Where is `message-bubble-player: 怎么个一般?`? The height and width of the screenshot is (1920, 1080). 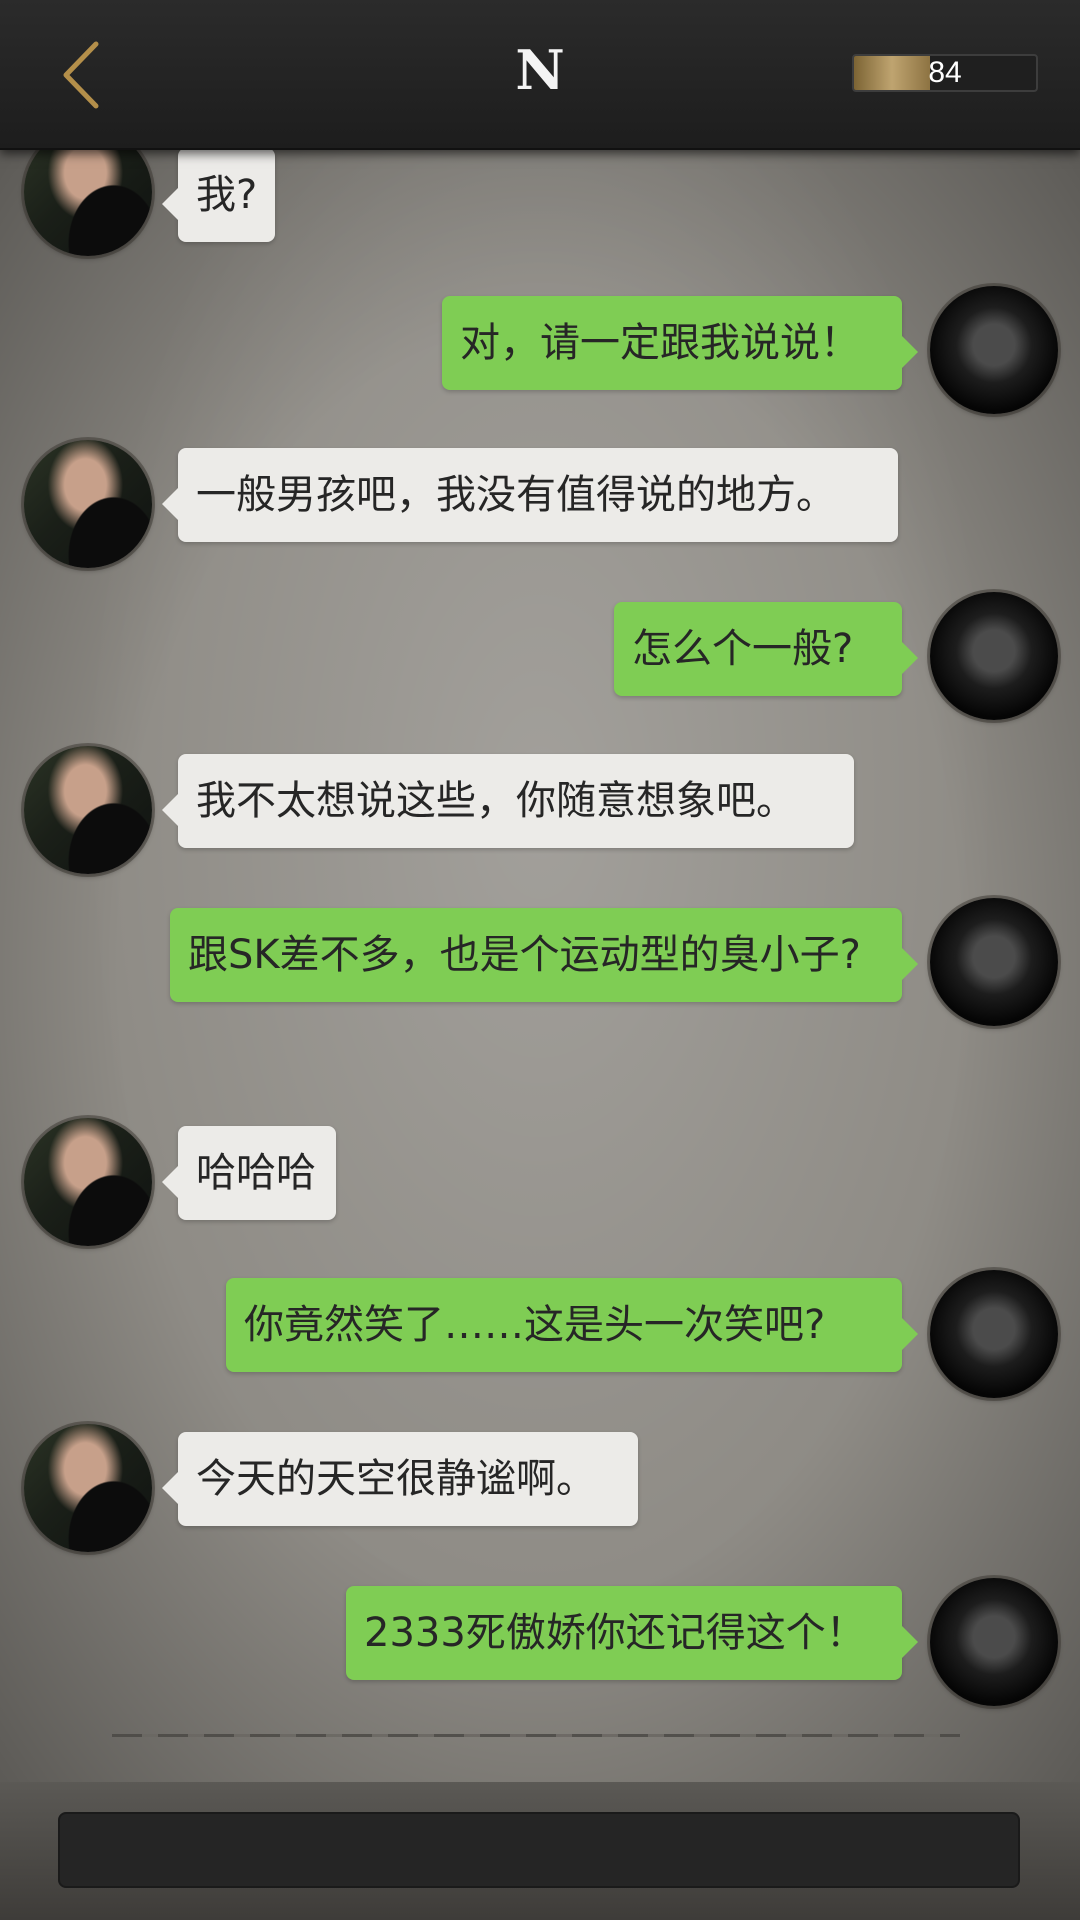
message-bubble-player: 怎么个一般? is located at coordinates (766, 649).